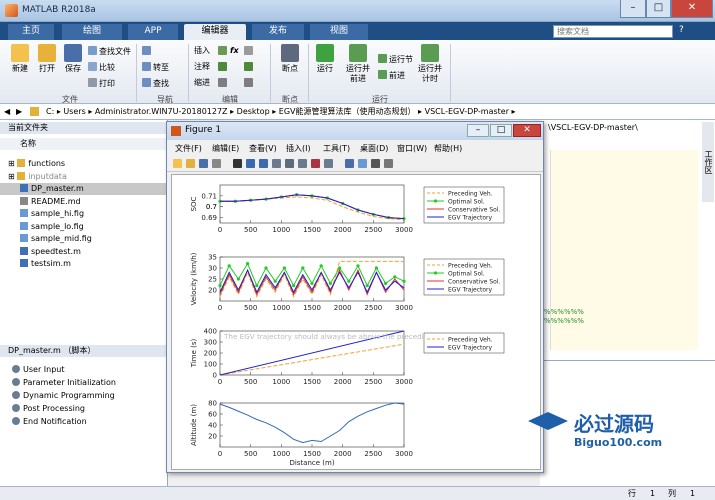  I want to click on file-row-dp_master-m: DP_master.m, so click(84, 189).